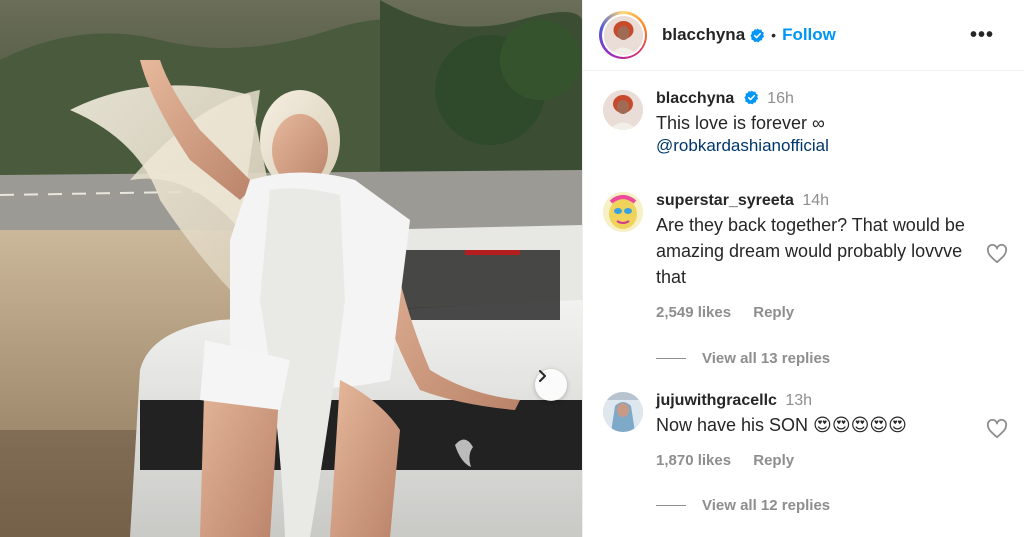 The width and height of the screenshot is (1024, 537). I want to click on comment-username: jujuwithgracellc, so click(716, 400).